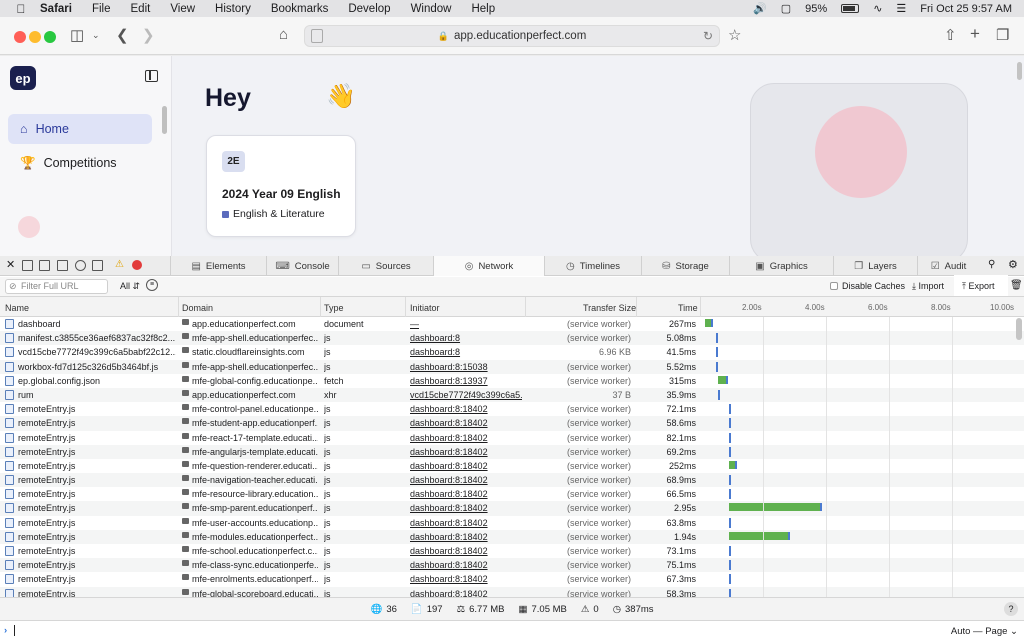 The height and width of the screenshot is (640, 1024). What do you see at coordinates (978, 286) in the screenshot?
I see `export-button: ⤒ Export` at bounding box center [978, 286].